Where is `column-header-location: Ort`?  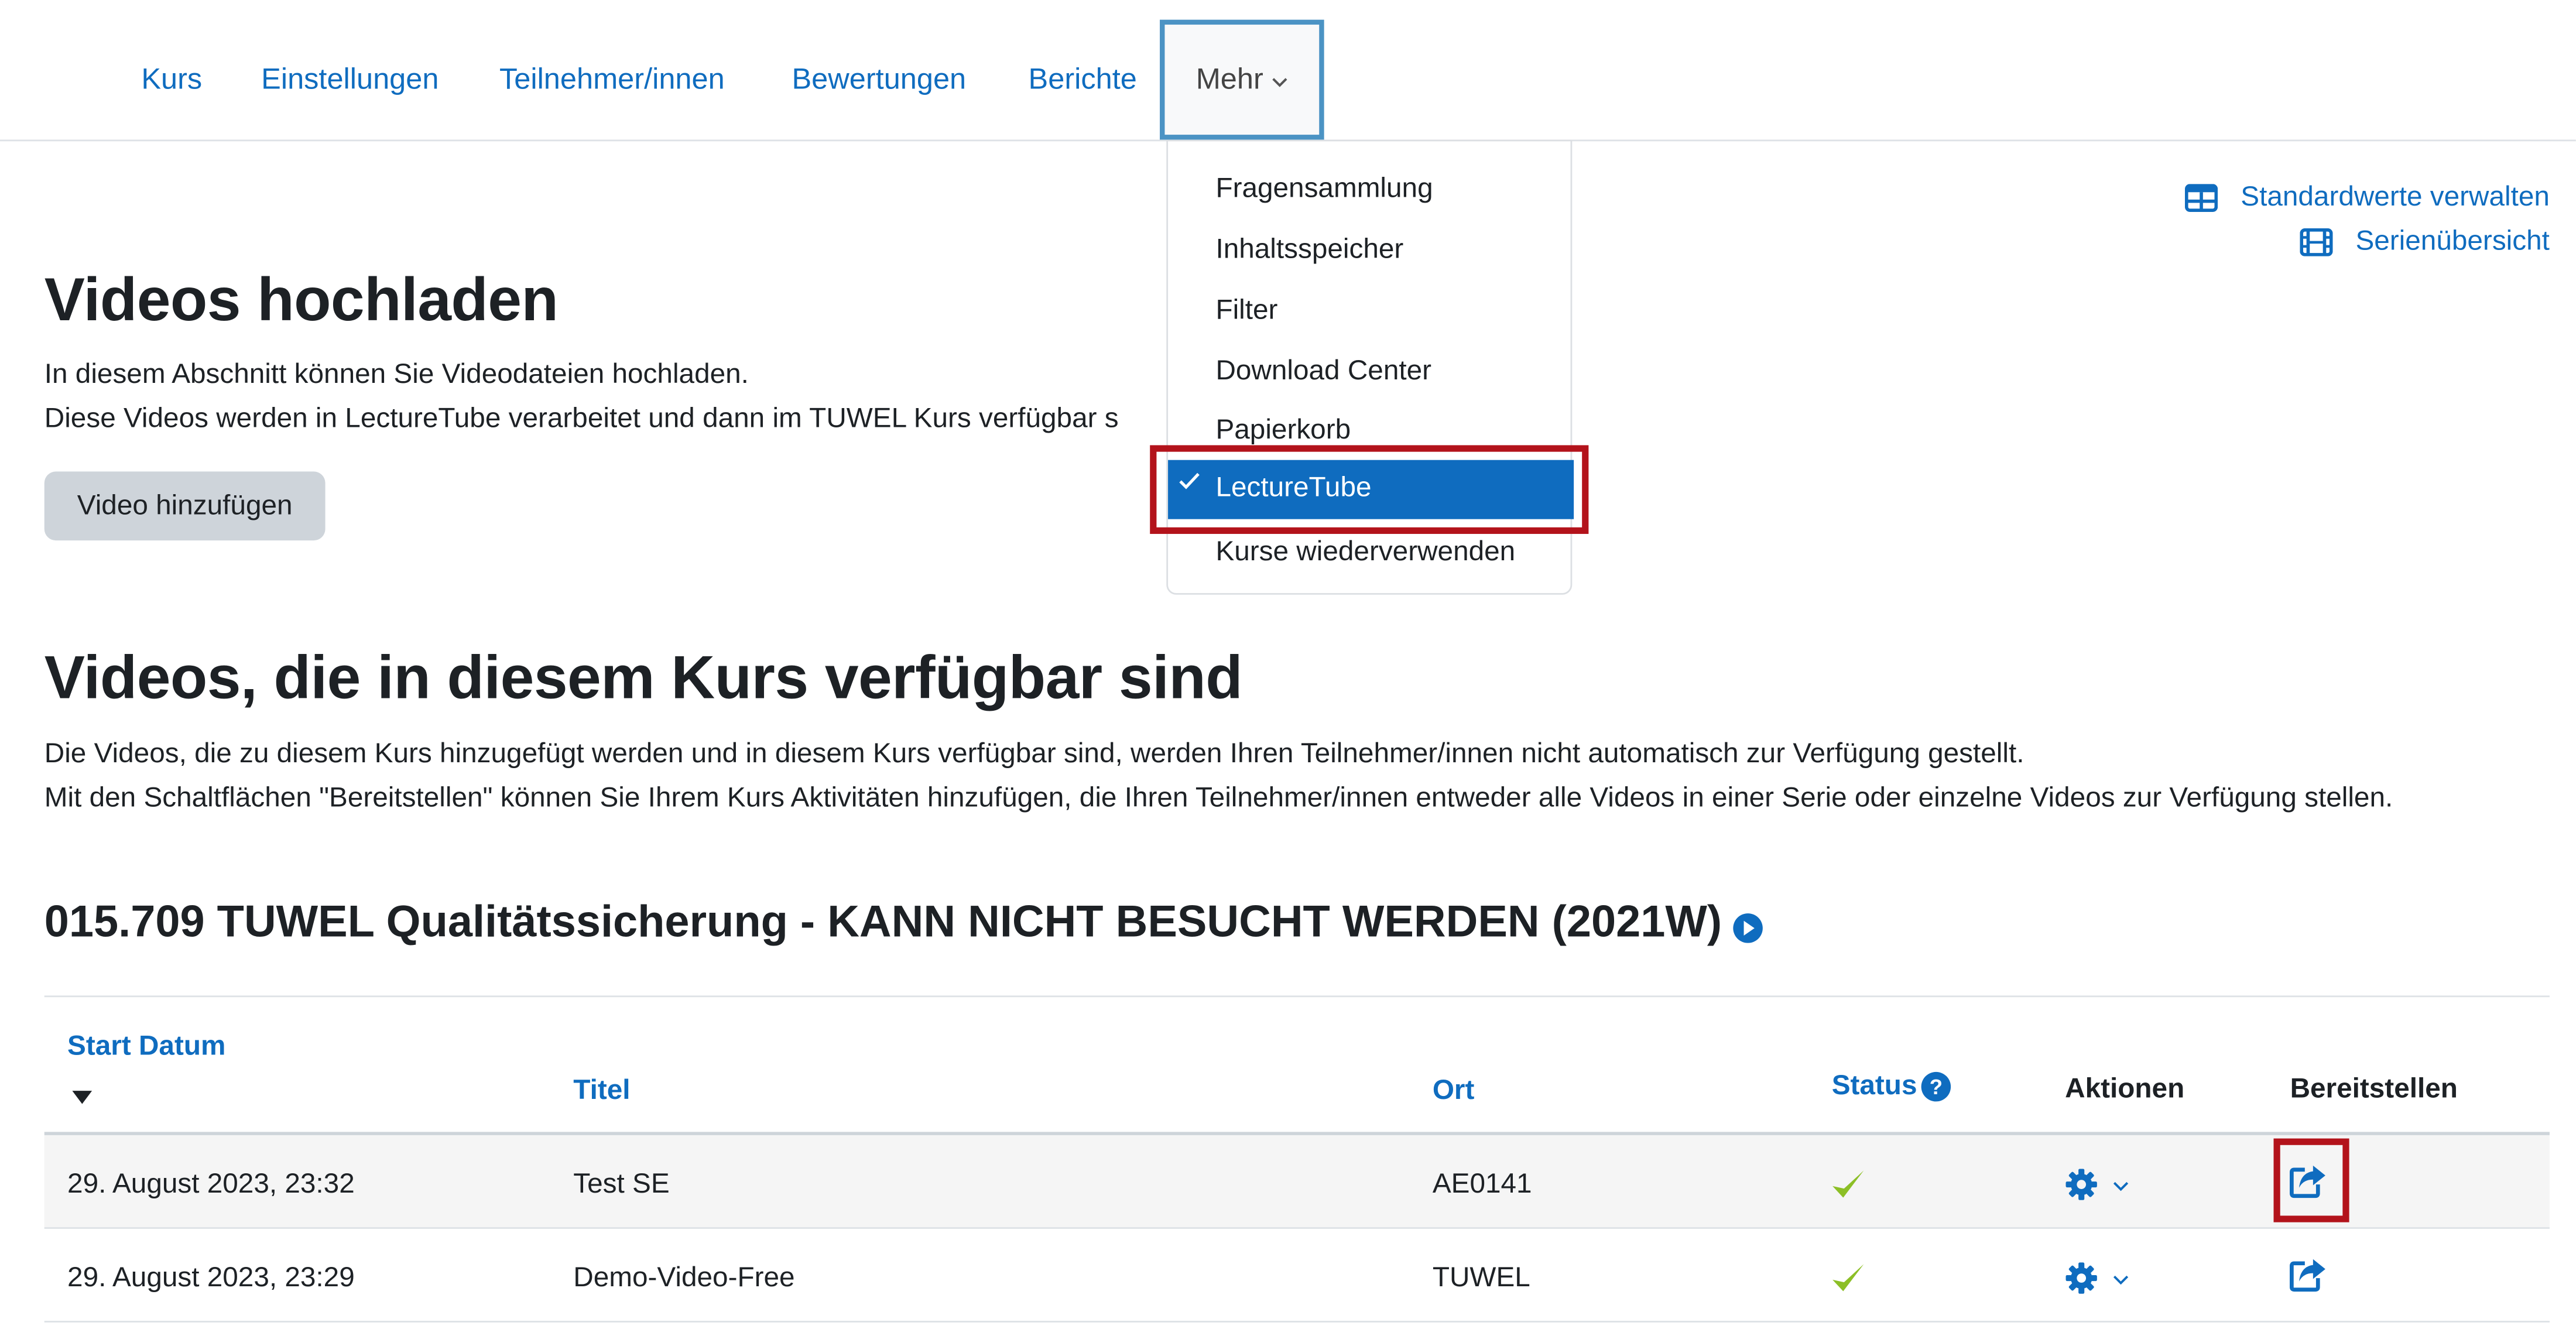
column-header-location: Ort is located at coordinates (1454, 1090).